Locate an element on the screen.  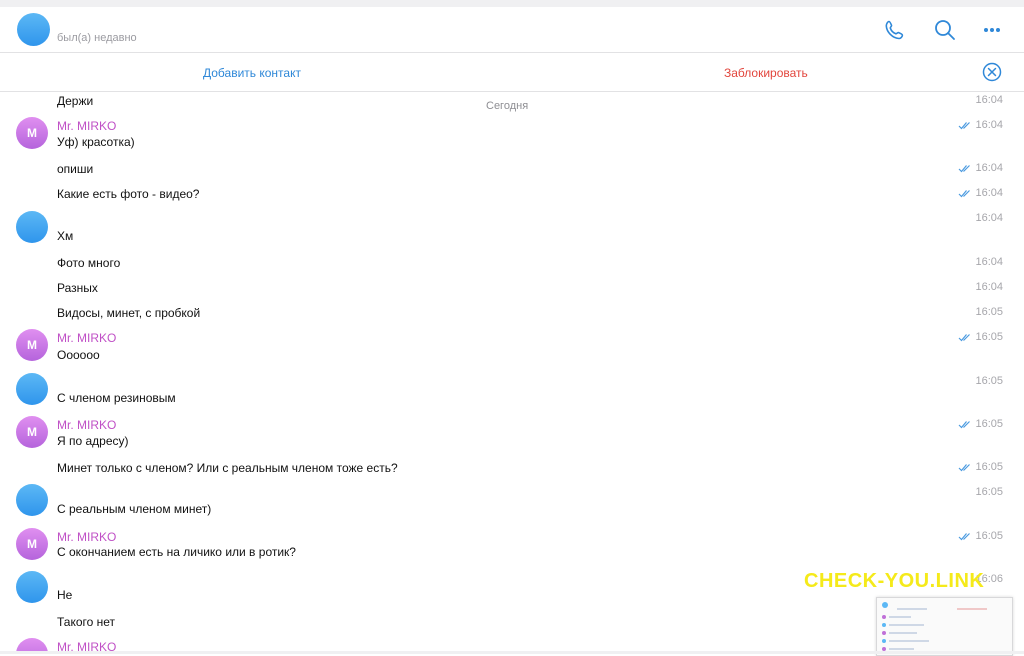
screenshot-thumbnail is located at coordinates (944, 626).